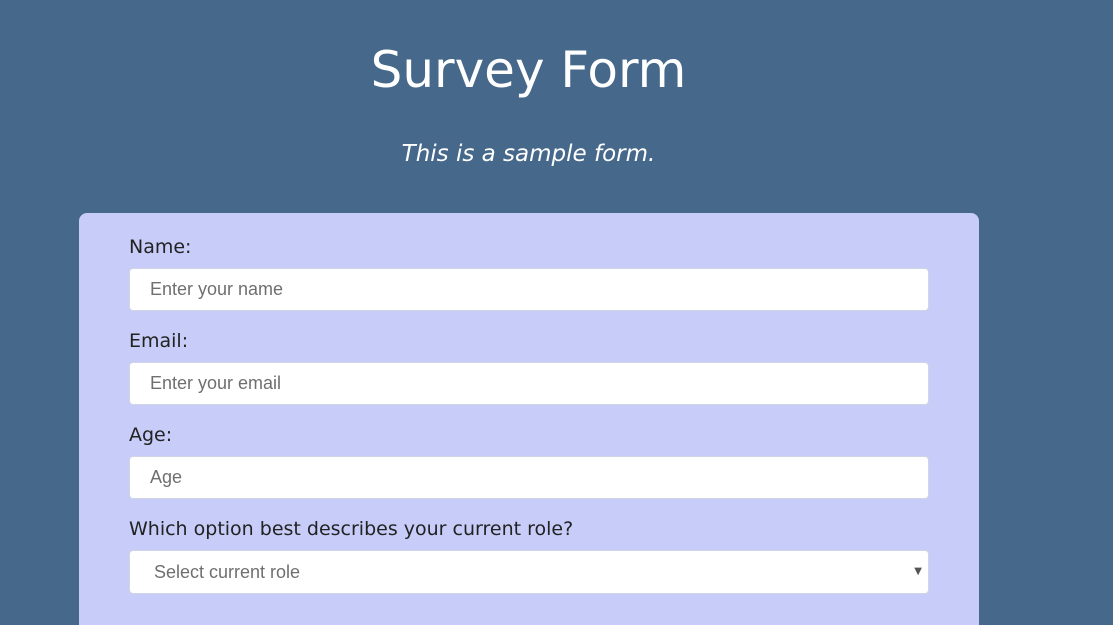 This screenshot has height=625, width=1113. I want to click on age-label: Age:, so click(151, 435).